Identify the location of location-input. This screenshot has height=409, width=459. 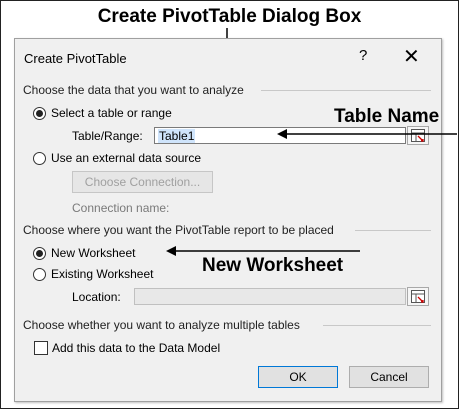
(270, 296).